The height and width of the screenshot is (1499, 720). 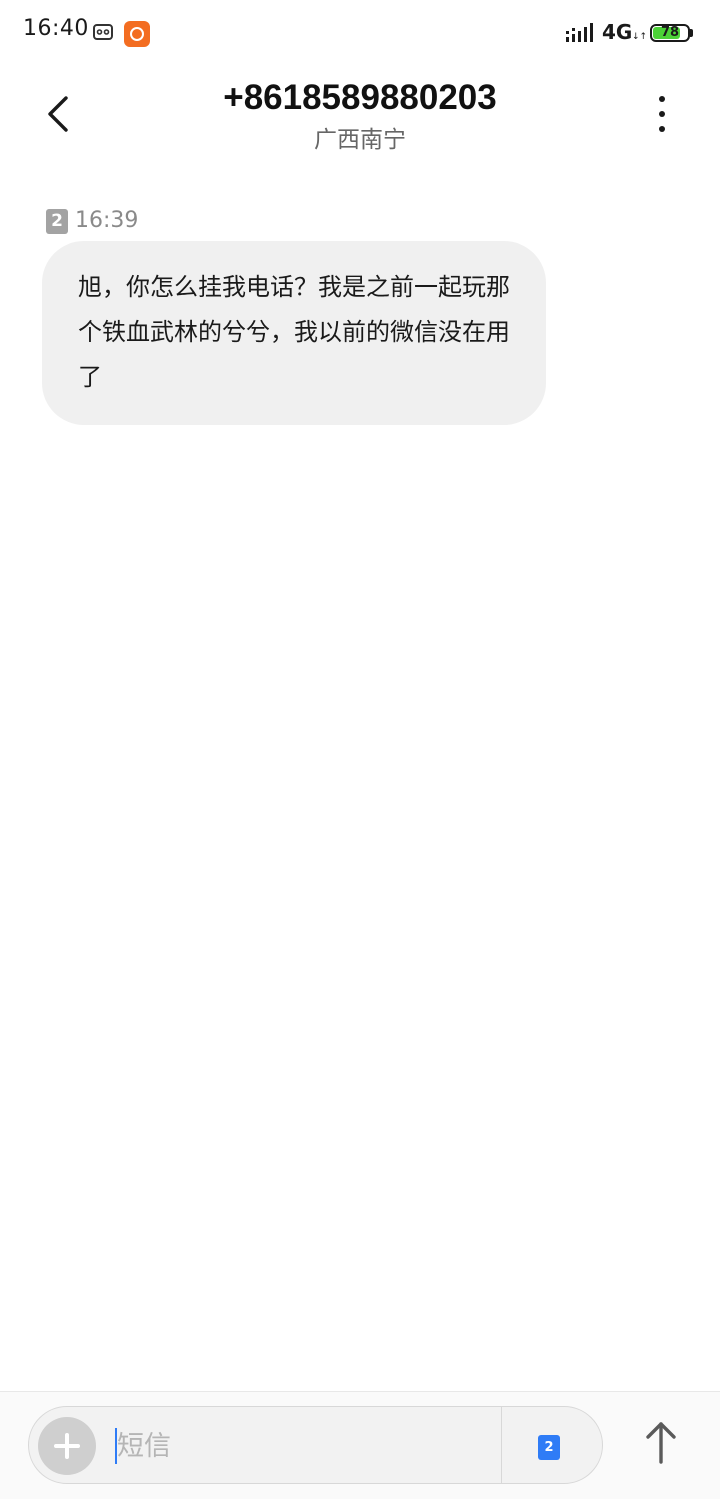 I want to click on cassette-icon, so click(x=103, y=32).